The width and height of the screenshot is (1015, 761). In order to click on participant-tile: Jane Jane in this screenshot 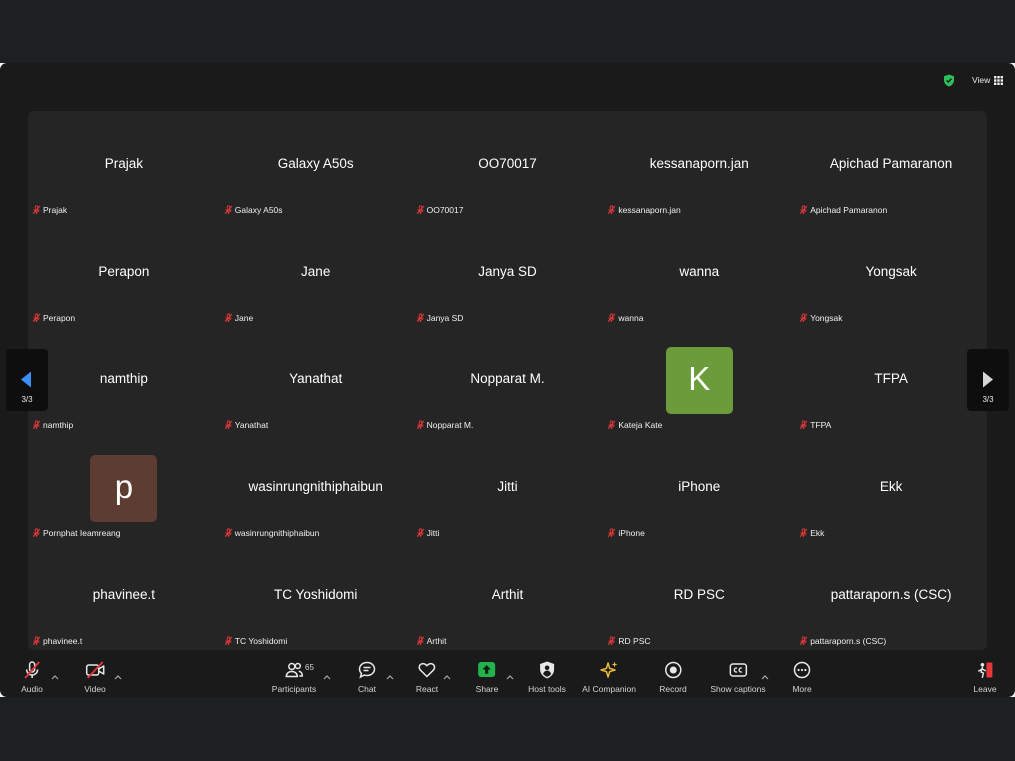, I will do `click(316, 273)`.